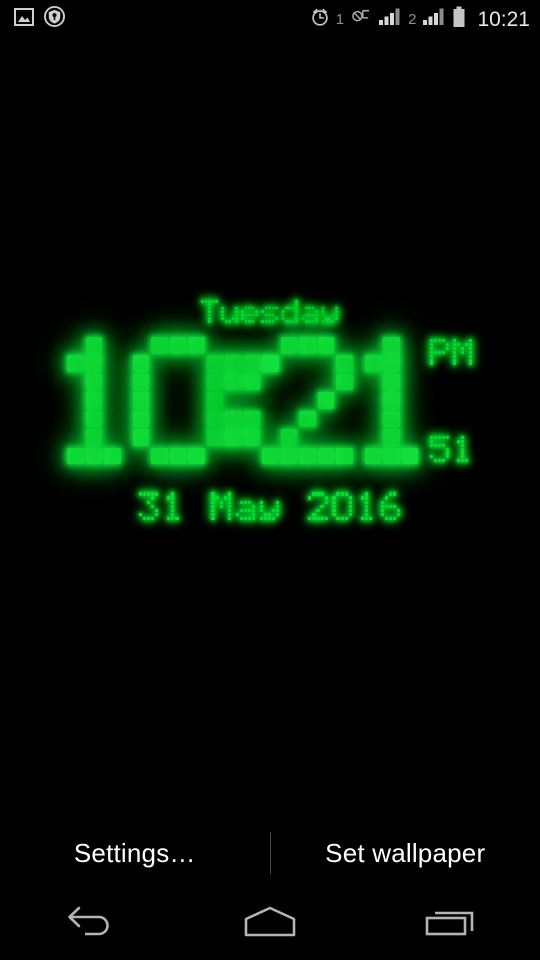  Describe the element at coordinates (420, 19) in the screenshot. I see `status-bar-right-icons: 1 2 10:21` at that location.